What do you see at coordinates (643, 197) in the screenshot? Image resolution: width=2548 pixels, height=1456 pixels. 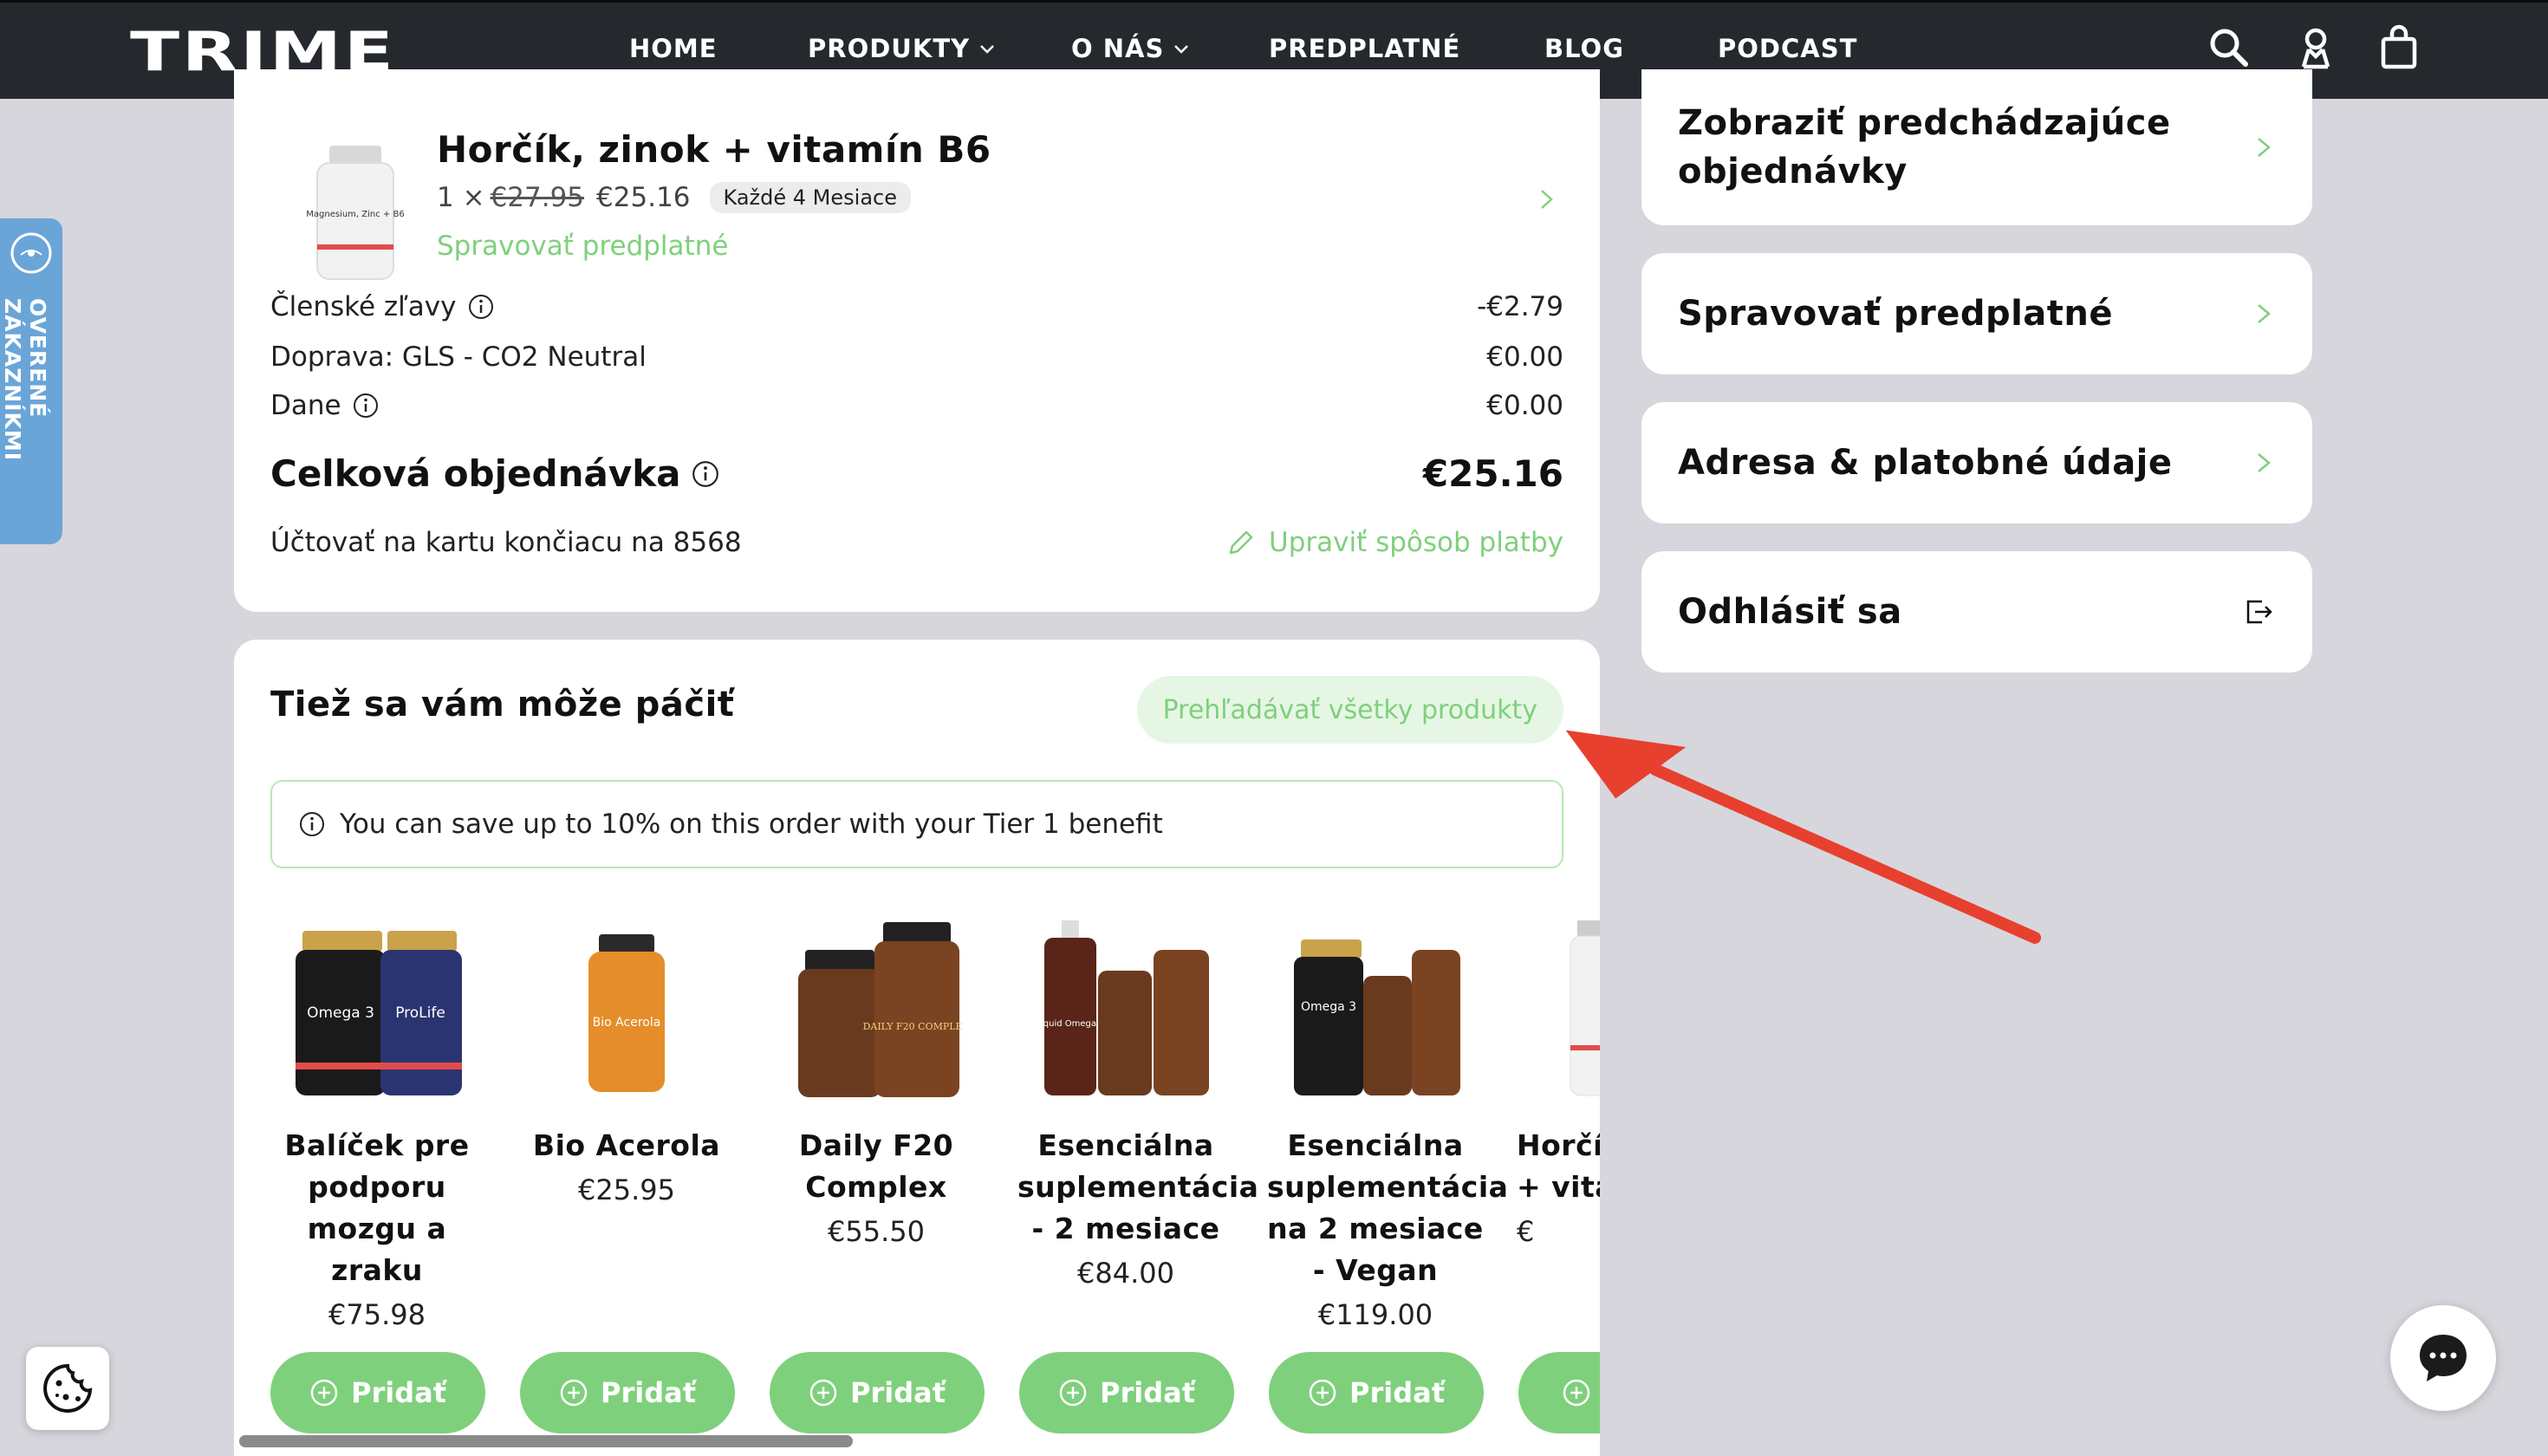 I see `current-price: €25.16` at bounding box center [643, 197].